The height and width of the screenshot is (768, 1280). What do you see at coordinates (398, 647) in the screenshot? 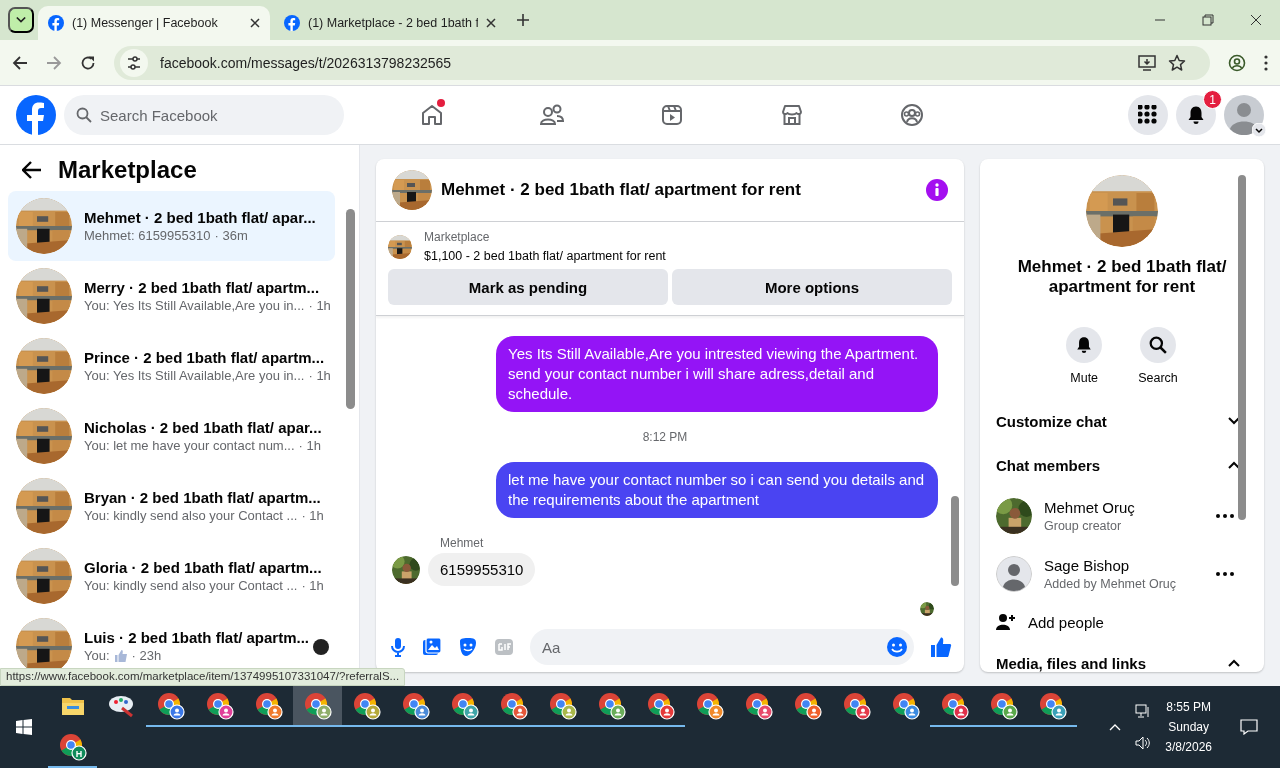
I see `microphone-icon` at bounding box center [398, 647].